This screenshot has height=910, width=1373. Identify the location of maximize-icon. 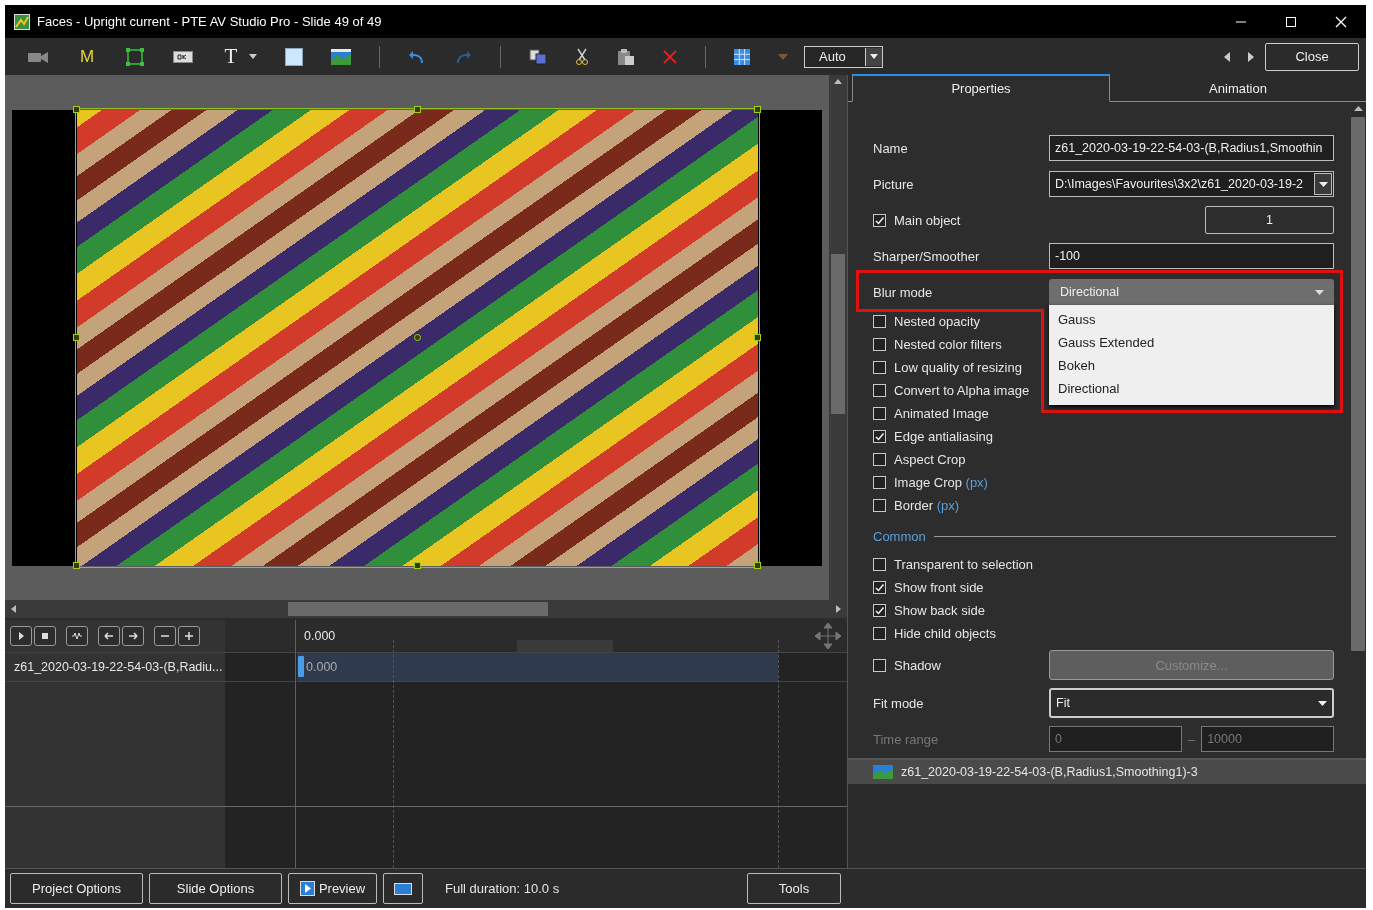
(1291, 21).